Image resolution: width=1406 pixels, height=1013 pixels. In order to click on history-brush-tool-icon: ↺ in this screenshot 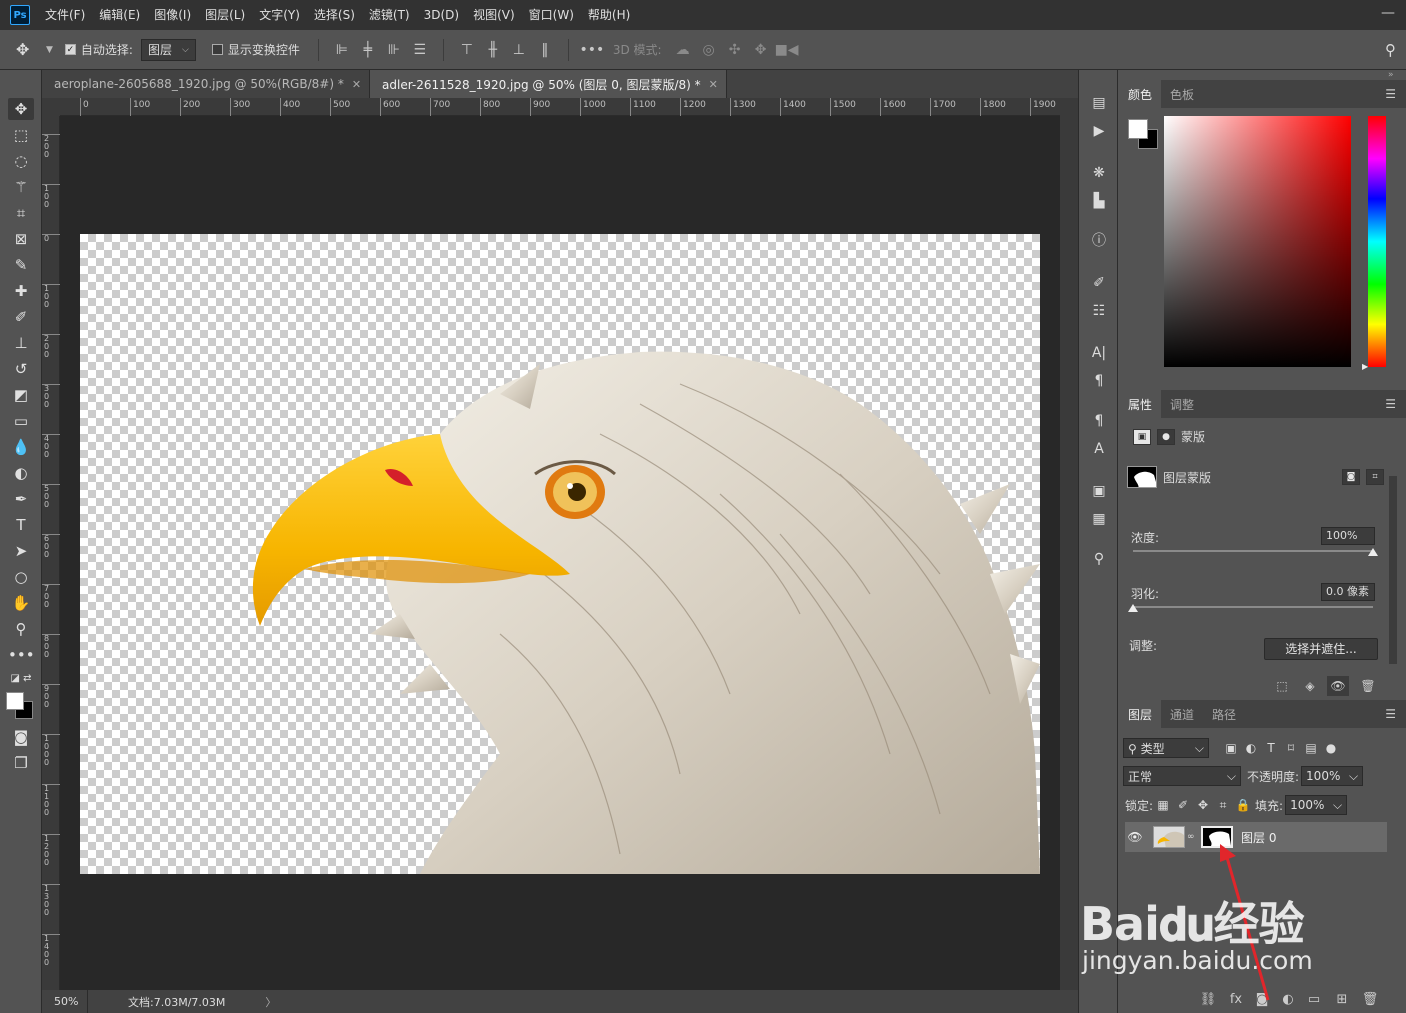, I will do `click(21, 369)`.